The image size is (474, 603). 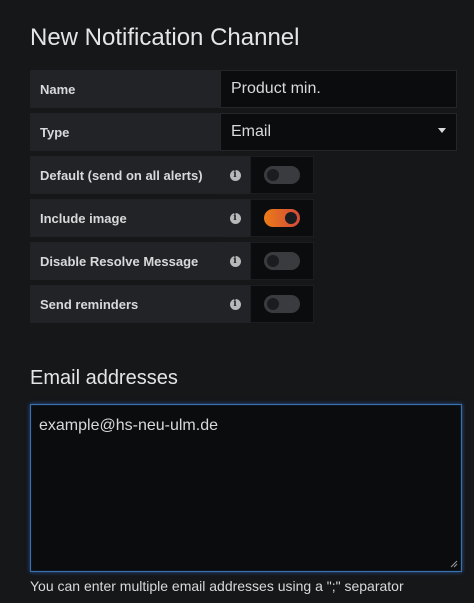 I want to click on toggle-row-include-image: Include image i, so click(x=172, y=218).